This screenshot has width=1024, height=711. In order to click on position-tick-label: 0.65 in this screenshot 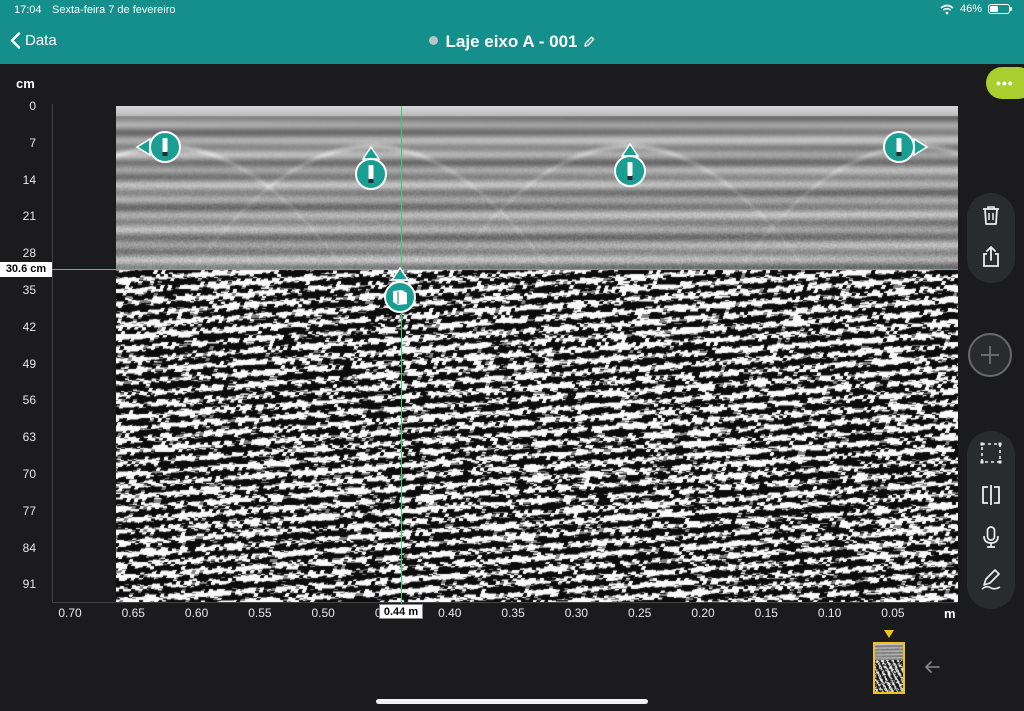, I will do `click(133, 613)`.